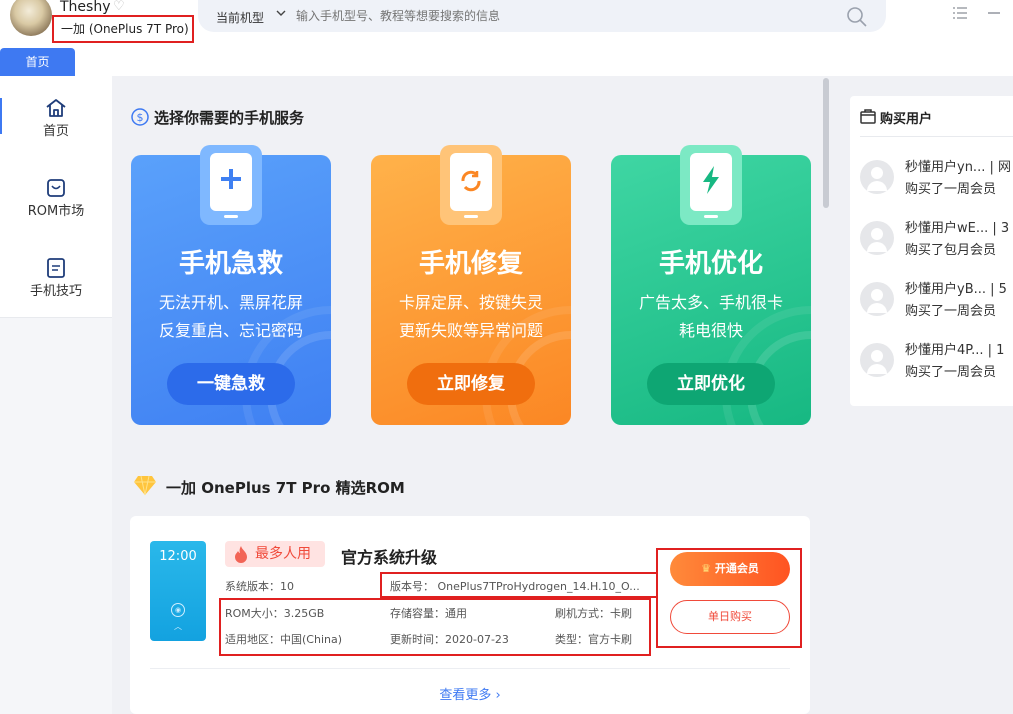  Describe the element at coordinates (428, 613) in the screenshot. I see `storage: 存储容量：通用` at that location.